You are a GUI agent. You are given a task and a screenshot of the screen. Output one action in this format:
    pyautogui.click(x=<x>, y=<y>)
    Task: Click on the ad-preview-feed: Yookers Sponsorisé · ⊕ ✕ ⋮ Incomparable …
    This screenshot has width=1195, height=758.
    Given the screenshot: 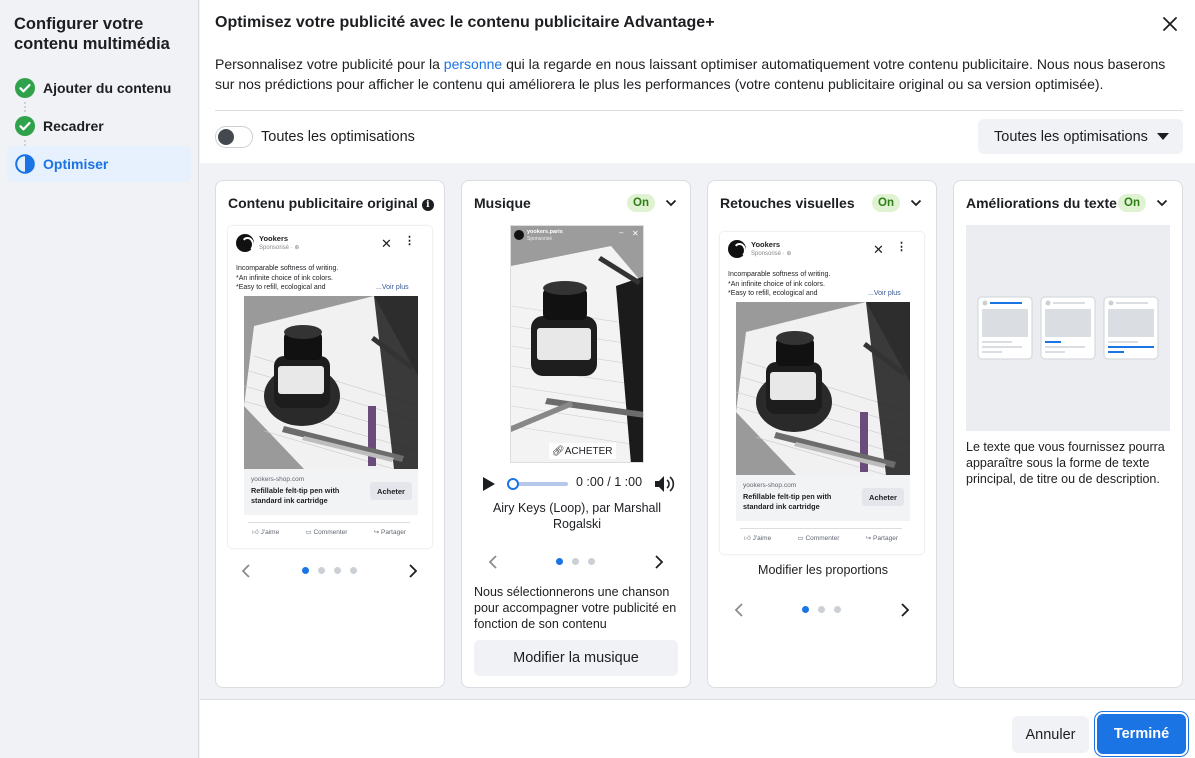 What is the action you would take?
    pyautogui.click(x=330, y=387)
    